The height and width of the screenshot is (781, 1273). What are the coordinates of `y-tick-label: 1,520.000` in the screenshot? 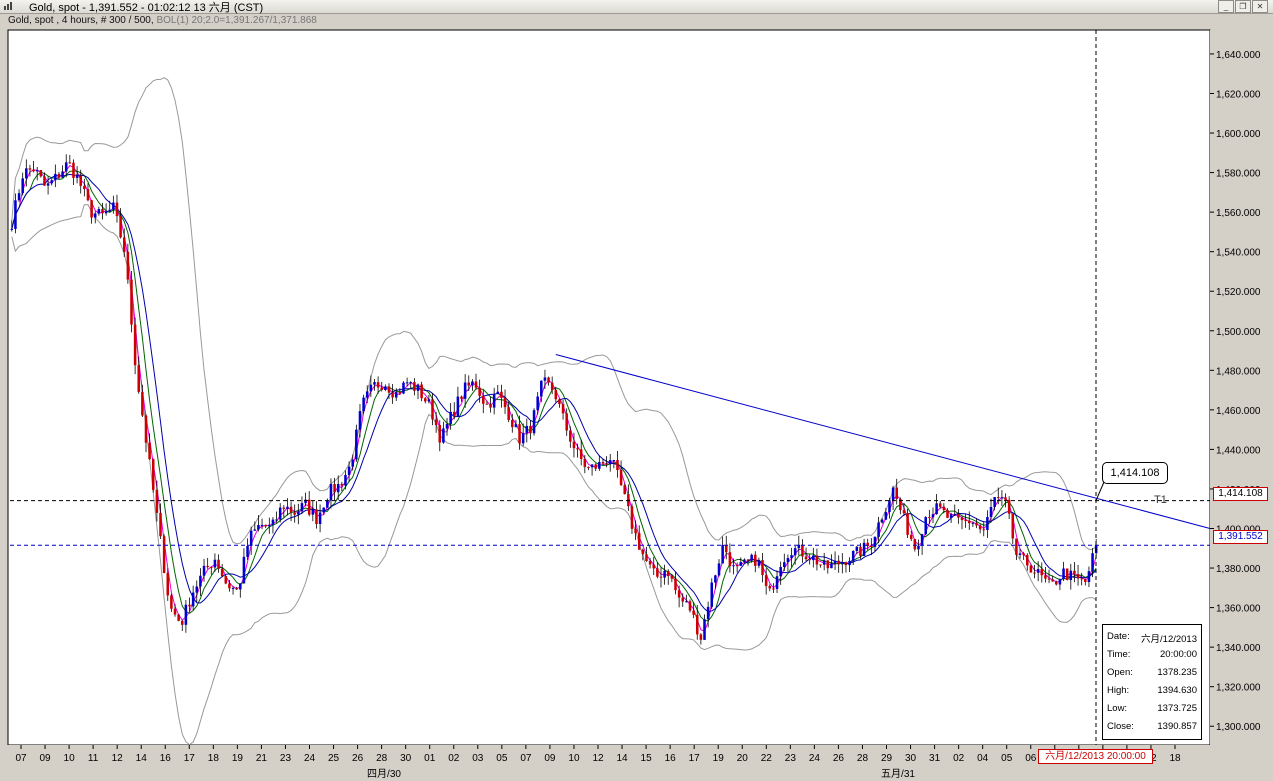 It's located at (1238, 292).